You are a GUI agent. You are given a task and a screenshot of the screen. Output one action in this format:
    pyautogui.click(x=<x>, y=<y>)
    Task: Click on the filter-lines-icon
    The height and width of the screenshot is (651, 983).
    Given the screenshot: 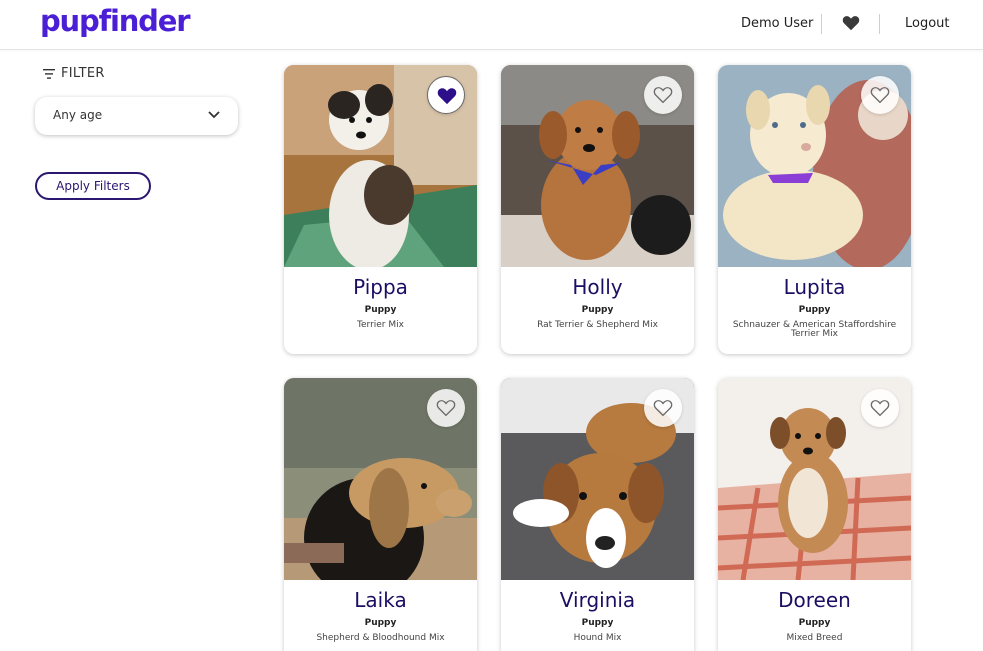 What is the action you would take?
    pyautogui.click(x=49, y=73)
    